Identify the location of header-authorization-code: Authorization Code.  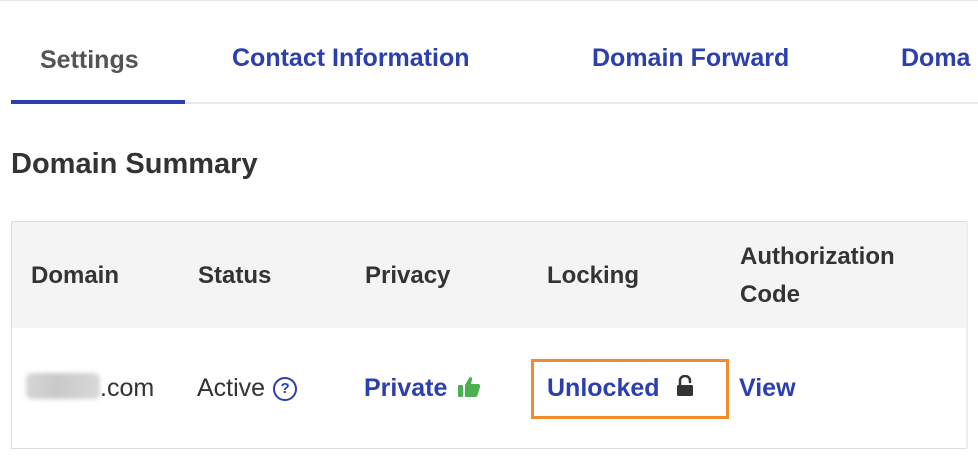
(817, 275).